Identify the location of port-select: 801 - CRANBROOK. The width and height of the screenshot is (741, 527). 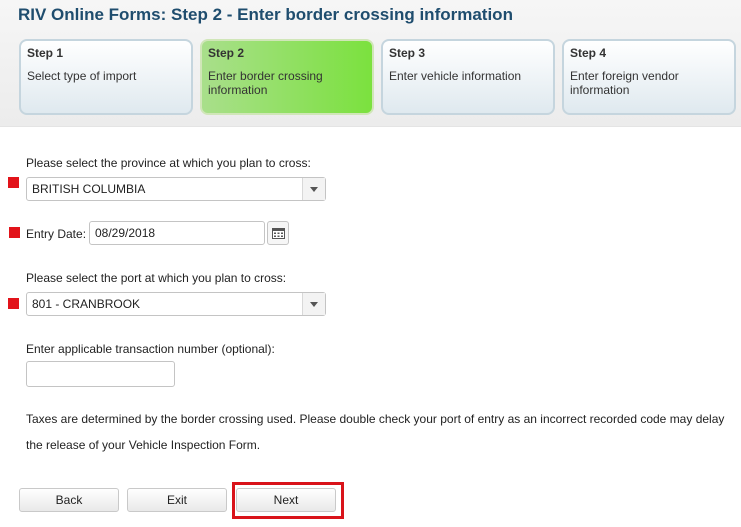
(176, 304).